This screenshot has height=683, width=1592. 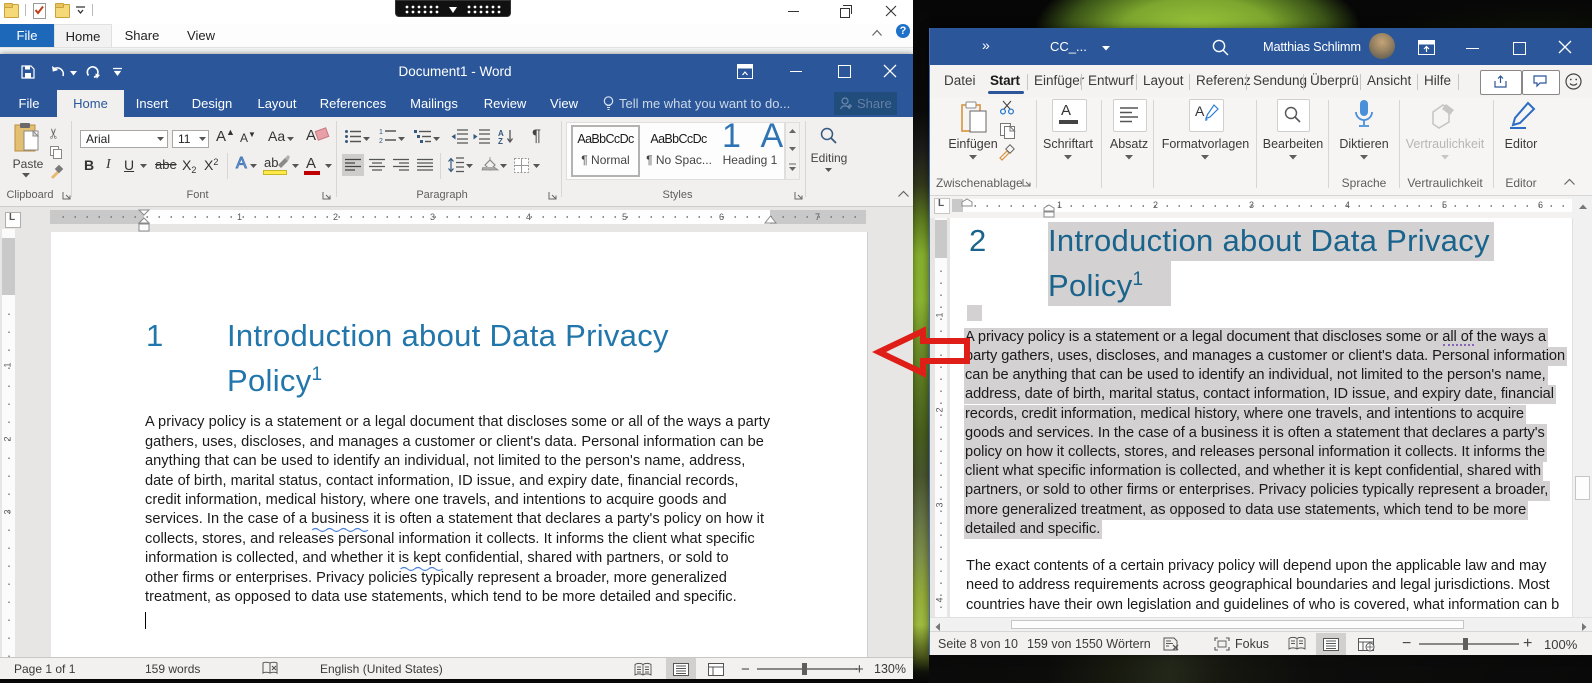 I want to click on svg-text: Z, so click(x=500, y=141).